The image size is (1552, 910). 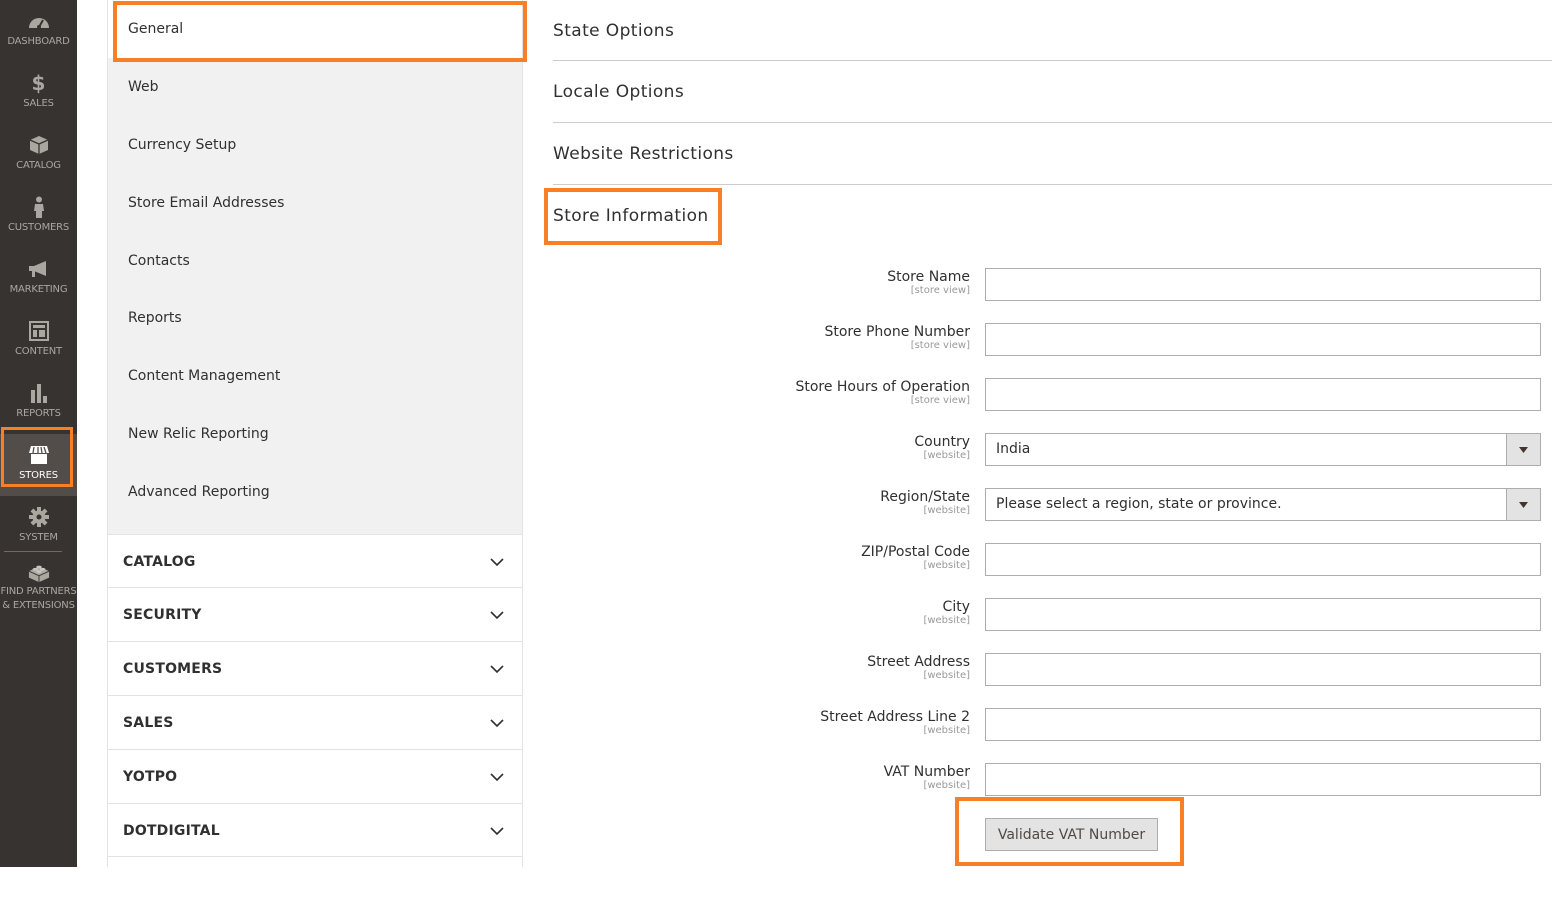 I want to click on nav-label: FIND PARTNERS, so click(x=38, y=591).